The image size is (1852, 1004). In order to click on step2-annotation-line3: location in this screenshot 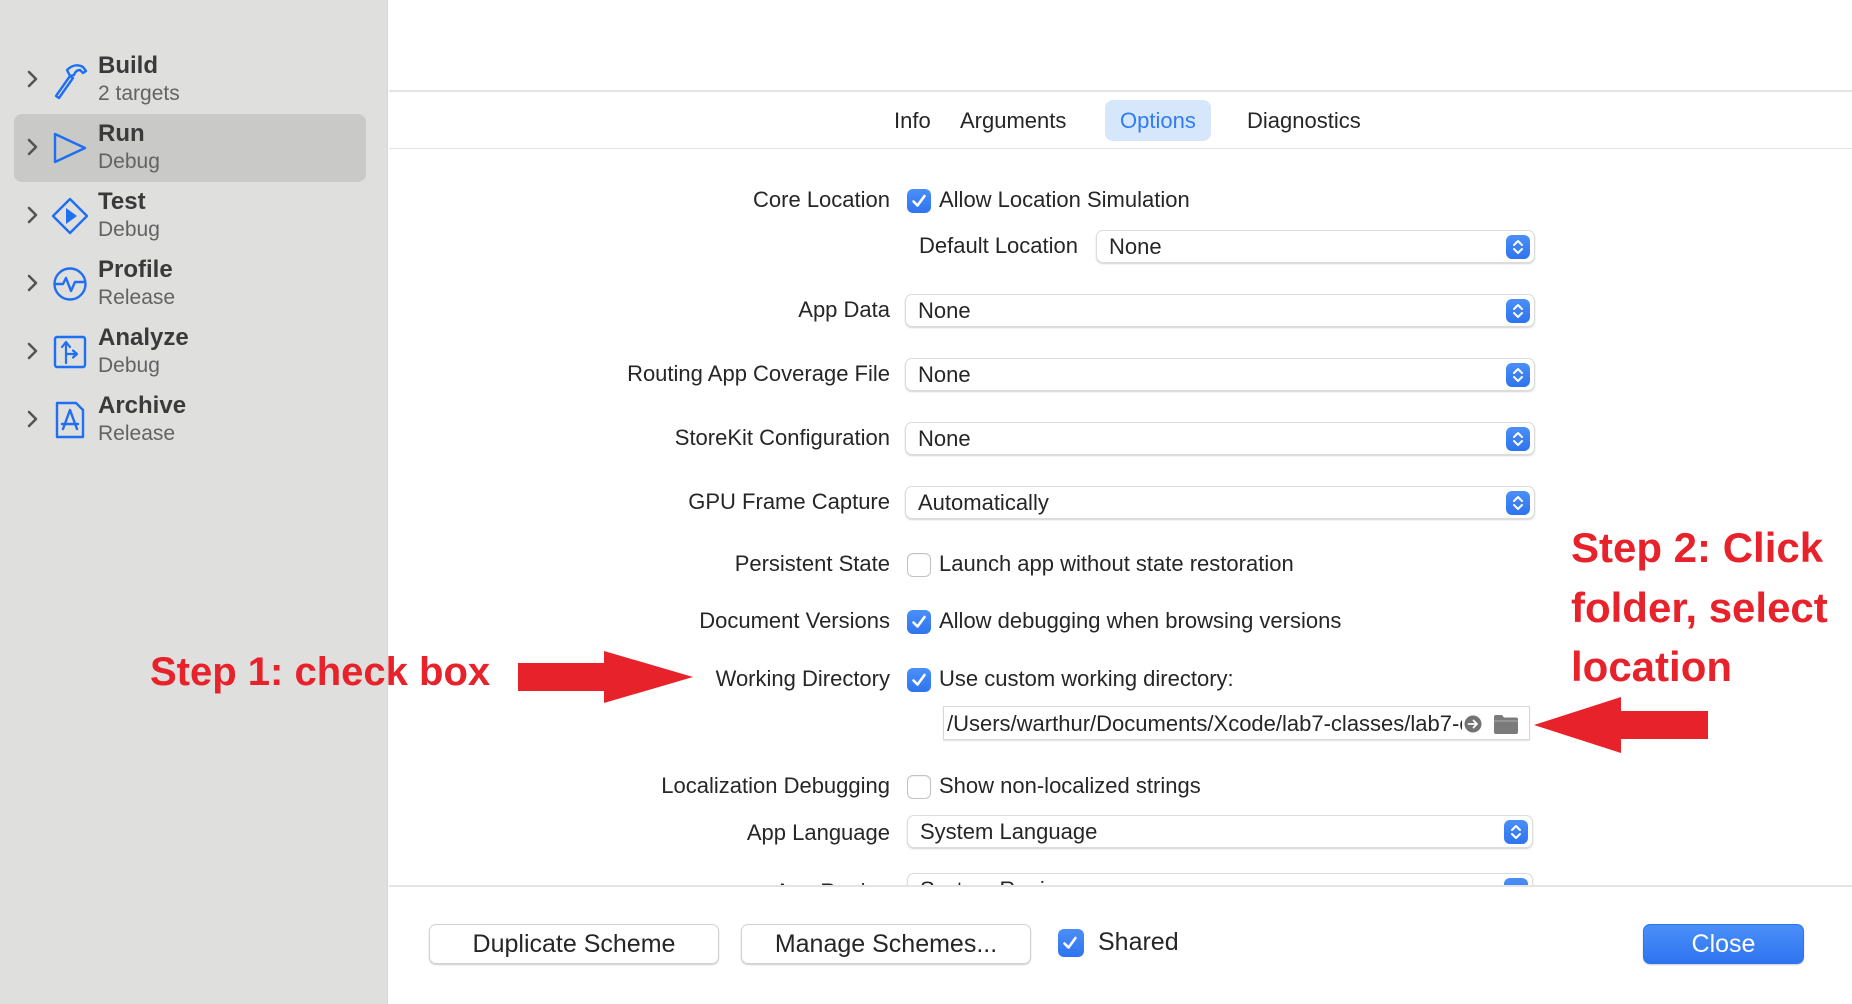, I will do `click(1652, 666)`.